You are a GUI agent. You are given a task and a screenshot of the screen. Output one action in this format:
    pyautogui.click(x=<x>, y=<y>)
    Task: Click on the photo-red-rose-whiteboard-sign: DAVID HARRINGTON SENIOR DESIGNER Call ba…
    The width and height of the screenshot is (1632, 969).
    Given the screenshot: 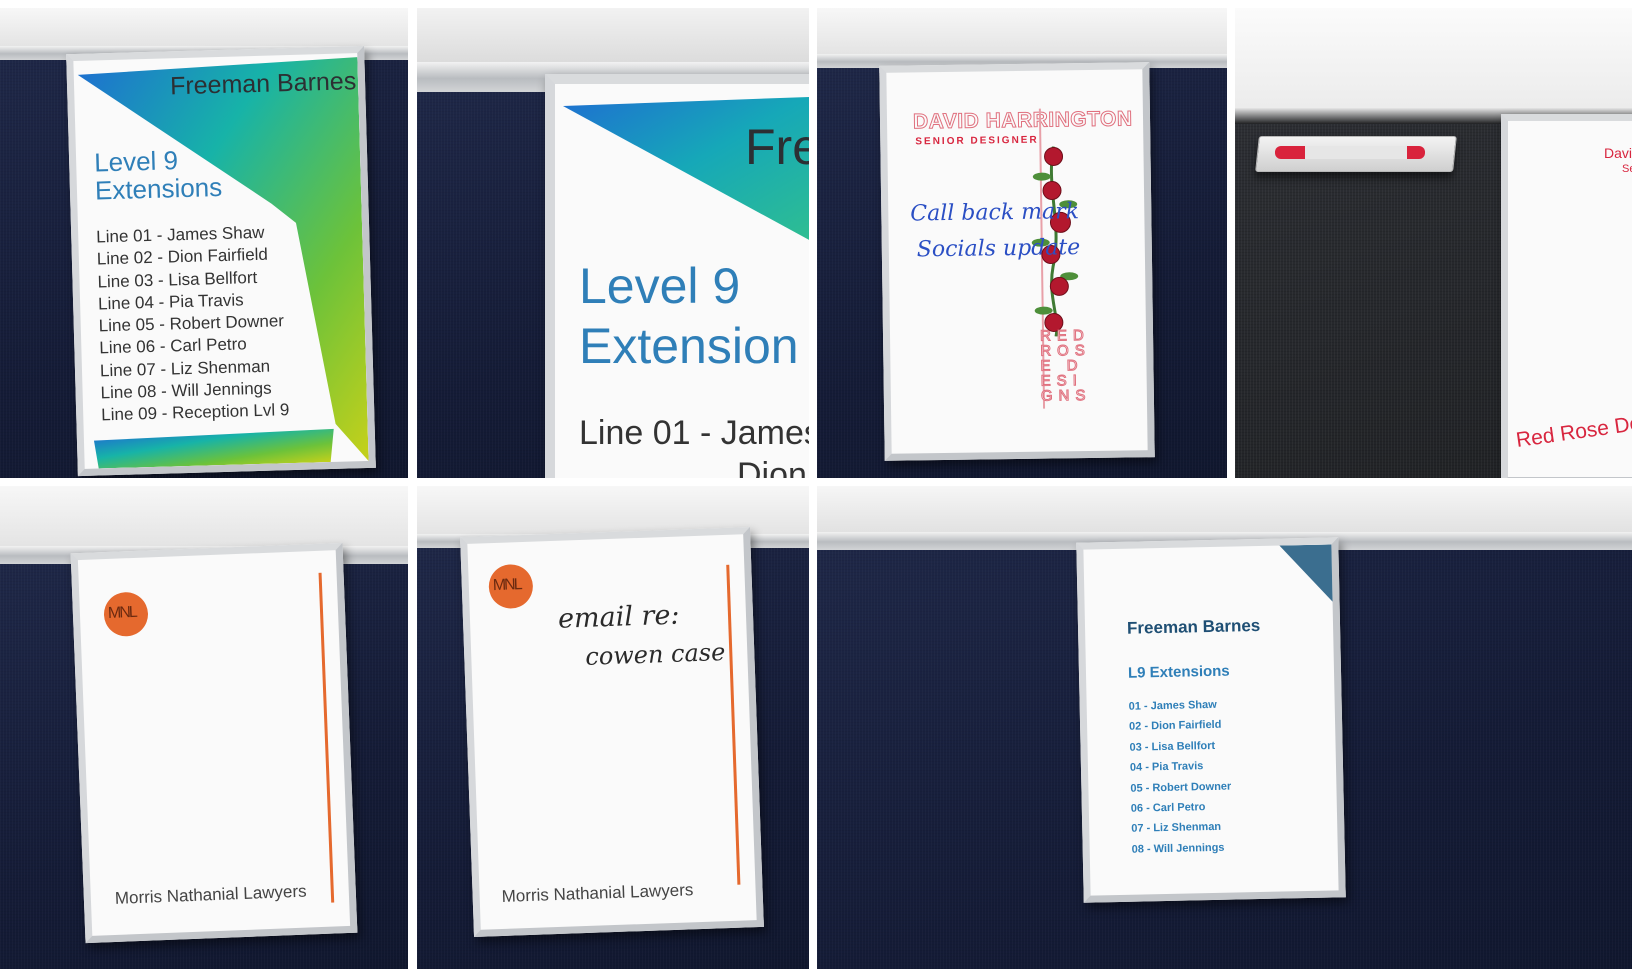 What is the action you would take?
    pyautogui.click(x=1022, y=243)
    